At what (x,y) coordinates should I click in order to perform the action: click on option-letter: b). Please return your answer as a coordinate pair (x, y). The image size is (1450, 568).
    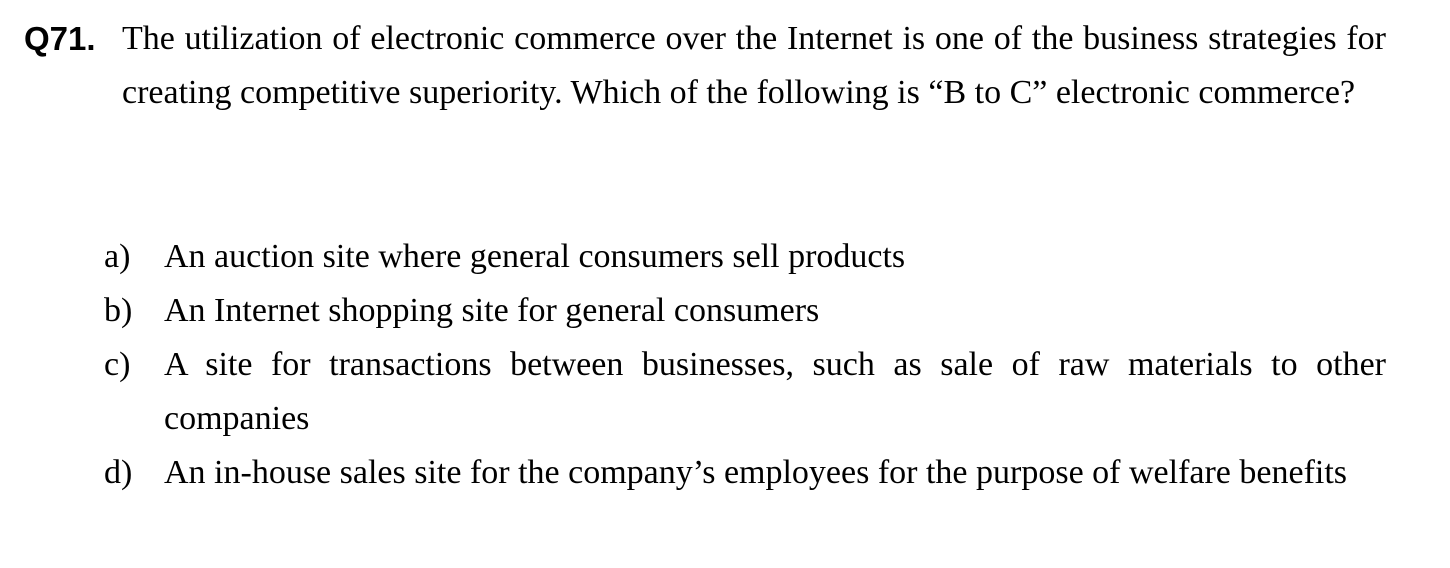
    Looking at the image, I should click on (118, 310).